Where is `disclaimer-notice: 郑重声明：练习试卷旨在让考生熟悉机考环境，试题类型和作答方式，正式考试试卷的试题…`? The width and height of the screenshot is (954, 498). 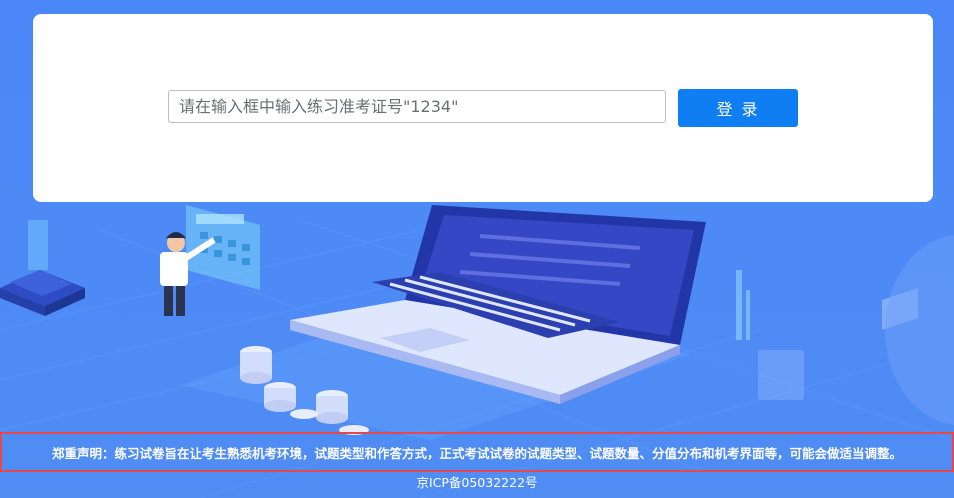
disclaimer-notice: 郑重声明：练习试卷旨在让考生熟悉机考环境，试题类型和作答方式，正式考试试卷的试题… is located at coordinates (477, 452).